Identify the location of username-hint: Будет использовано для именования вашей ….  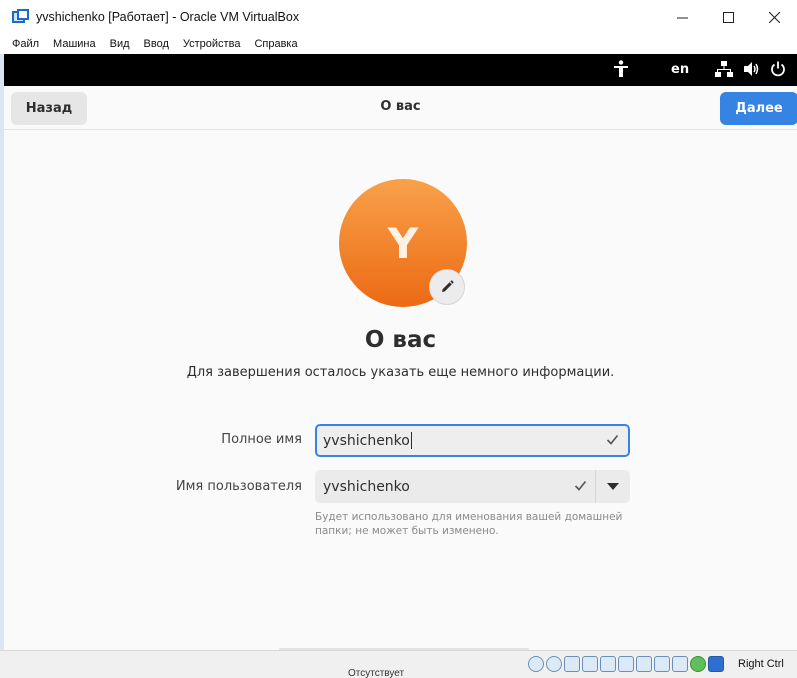
(469, 524).